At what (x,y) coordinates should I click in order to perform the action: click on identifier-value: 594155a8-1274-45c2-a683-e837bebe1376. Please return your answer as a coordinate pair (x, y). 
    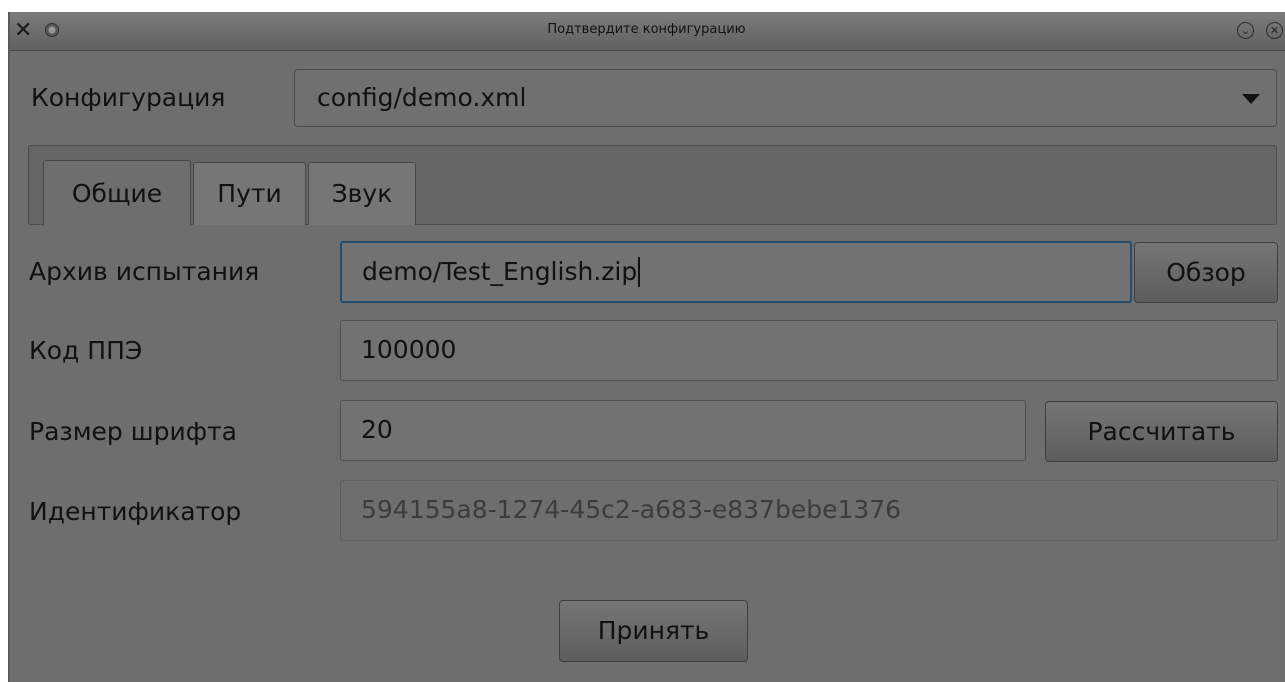
    Looking at the image, I should click on (631, 509).